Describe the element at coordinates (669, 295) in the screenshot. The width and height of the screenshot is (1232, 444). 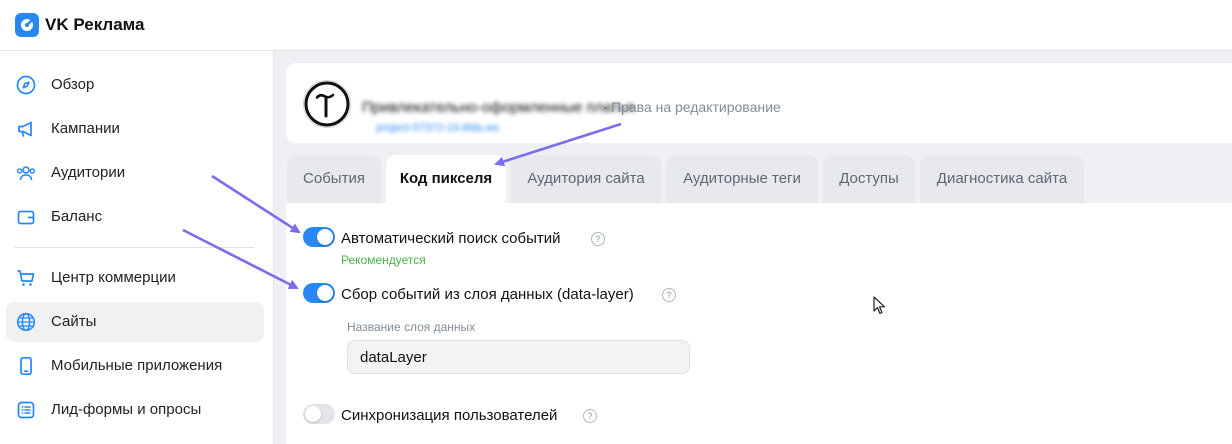
I see `data-layer-help-icon: ?` at that location.